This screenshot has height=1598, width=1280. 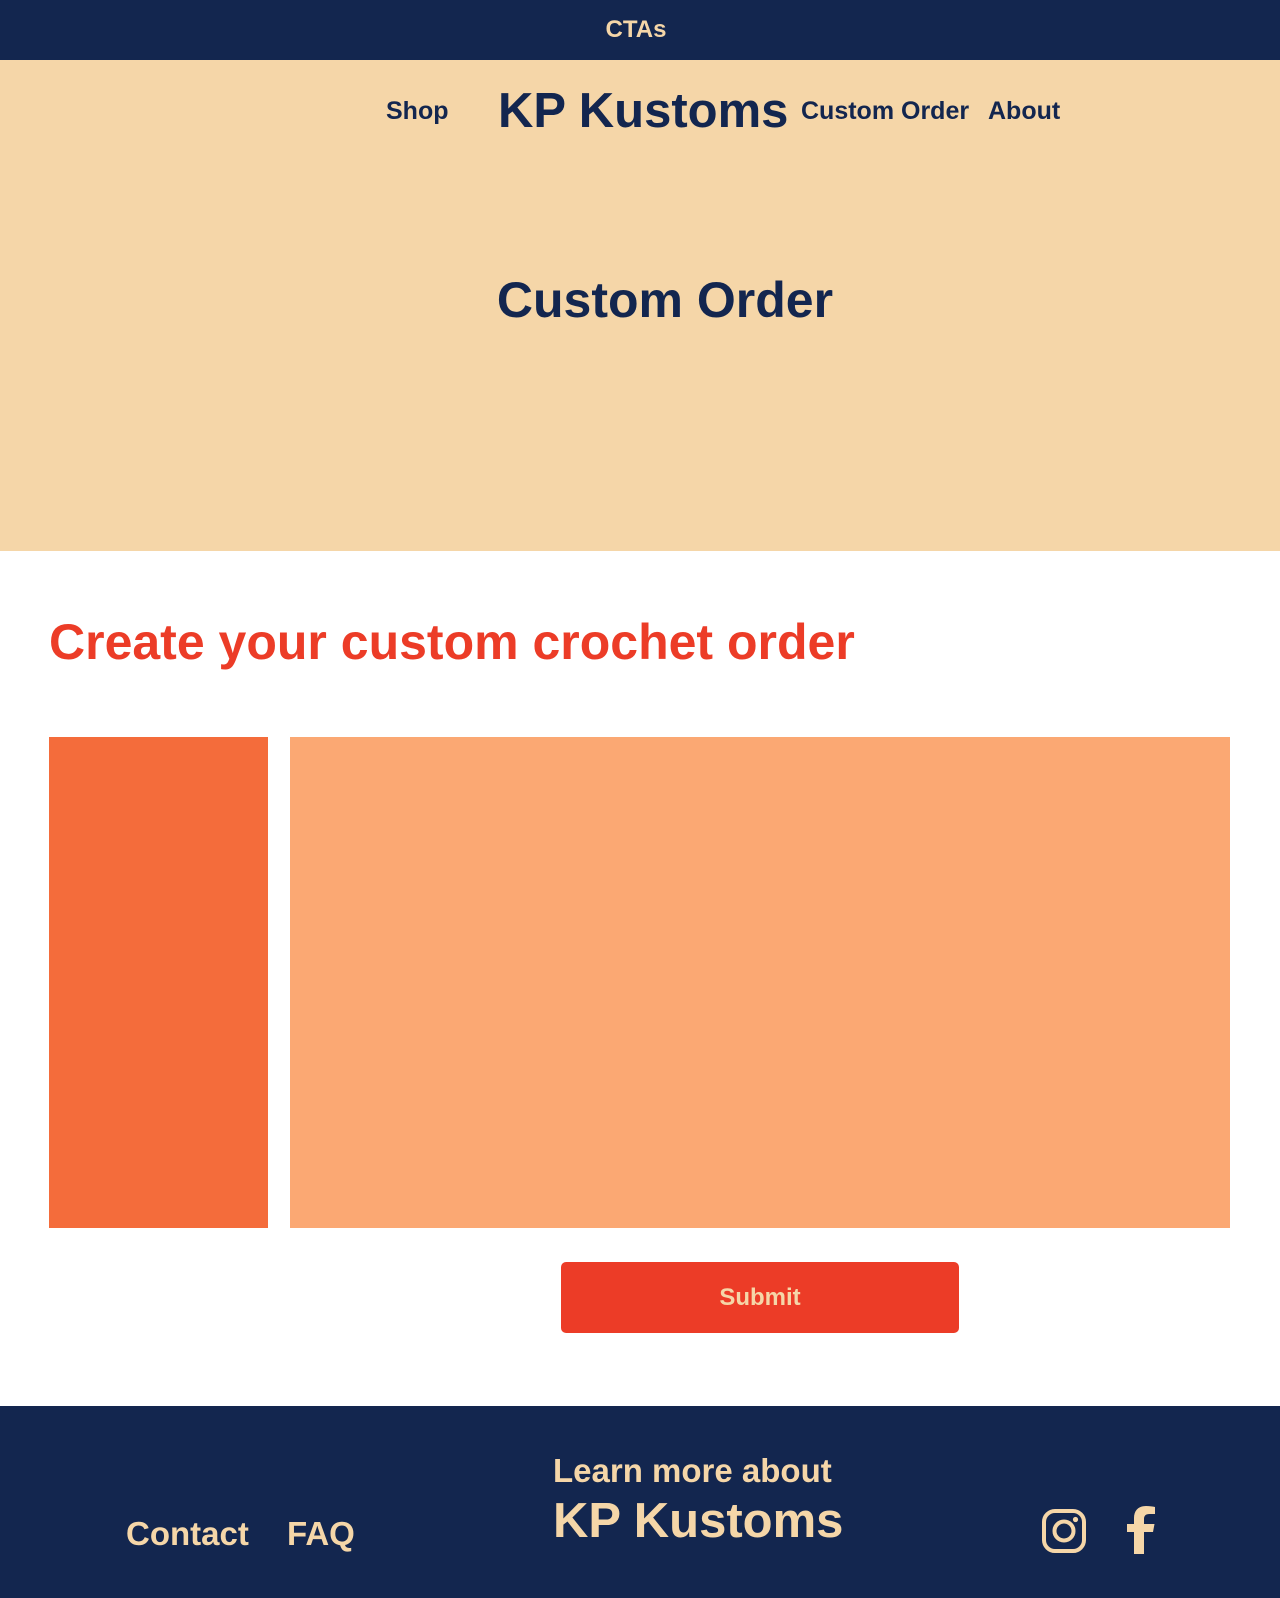 I want to click on order-options-panel, so click(x=158, y=982).